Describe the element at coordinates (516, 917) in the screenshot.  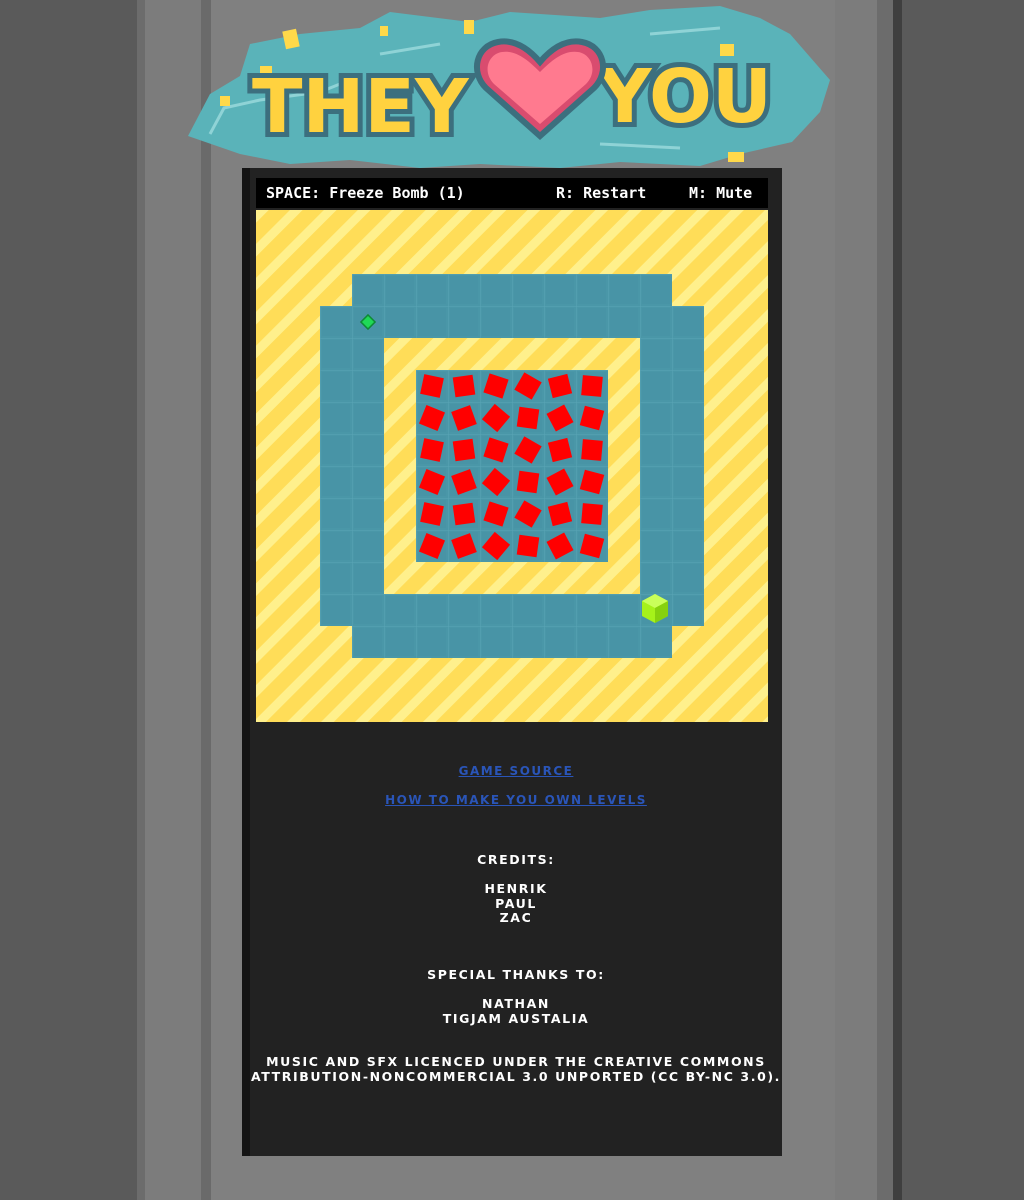
I see `credit-name: ZAC` at that location.